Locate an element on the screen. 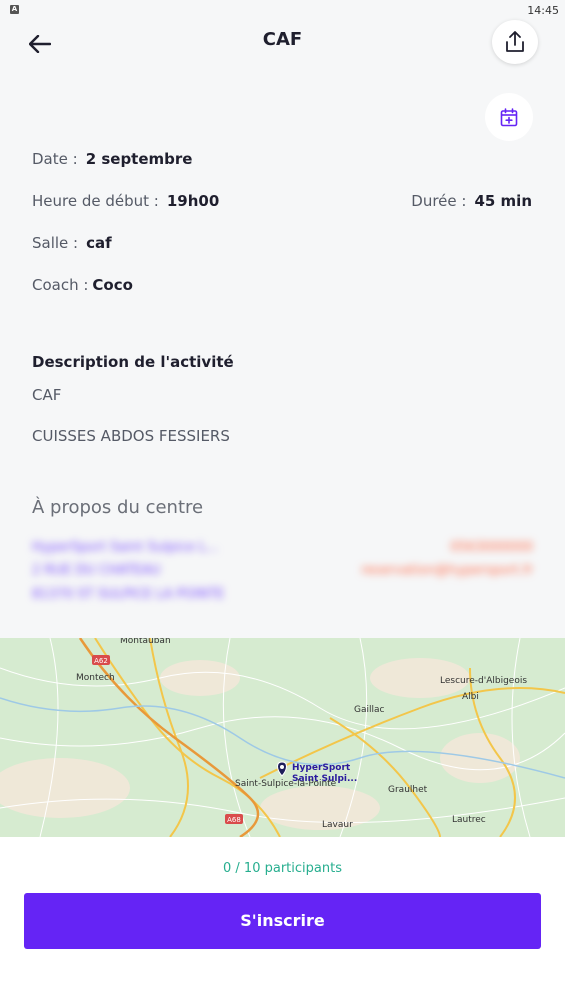 The height and width of the screenshot is (1006, 565). room-value: caf is located at coordinates (99, 243).